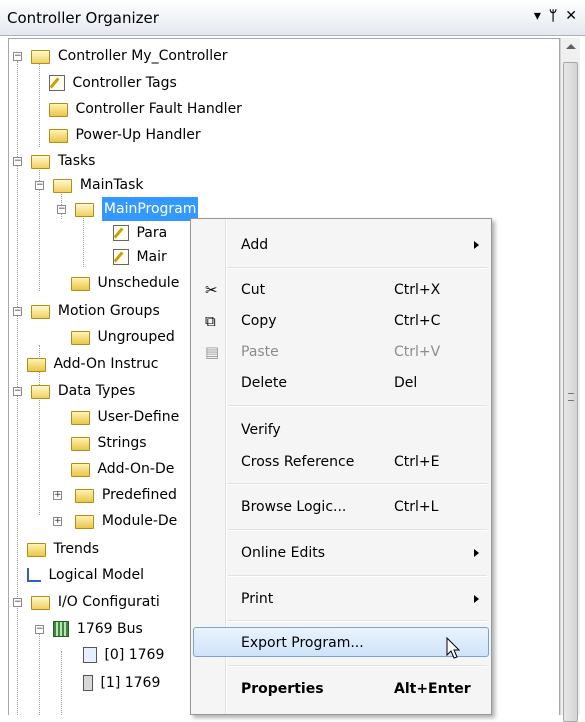  I want to click on panel-buttons: ▾ ᛘ ✕, so click(553, 16).